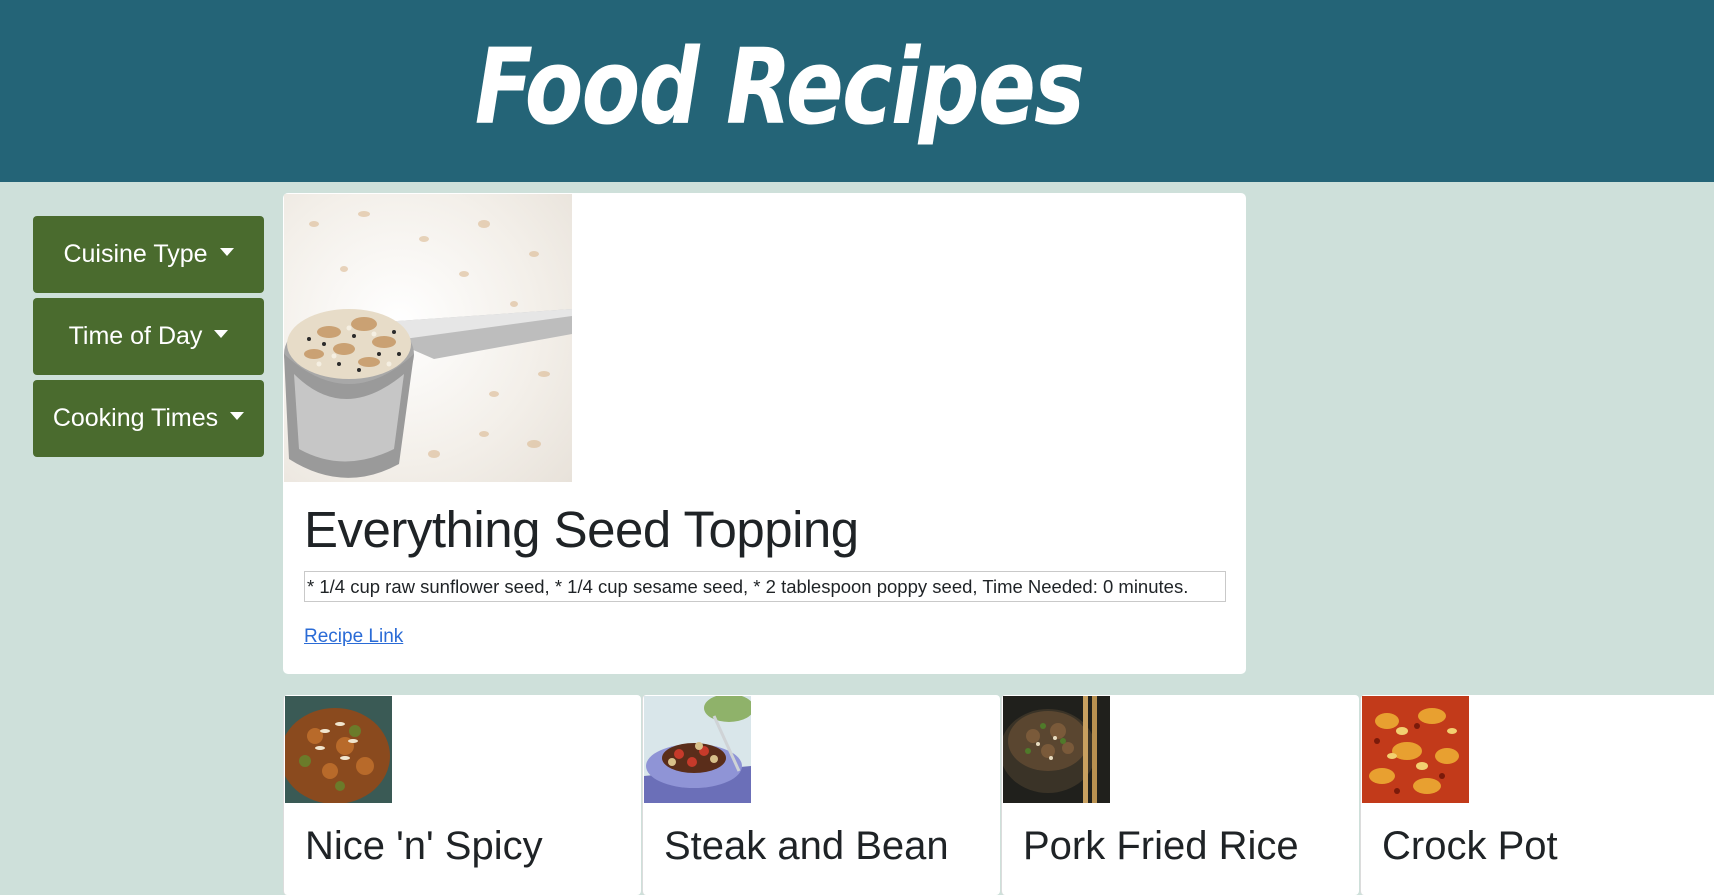 The width and height of the screenshot is (1714, 895). What do you see at coordinates (821, 795) in the screenshot?
I see `recipe-card: Steak and Bean` at bounding box center [821, 795].